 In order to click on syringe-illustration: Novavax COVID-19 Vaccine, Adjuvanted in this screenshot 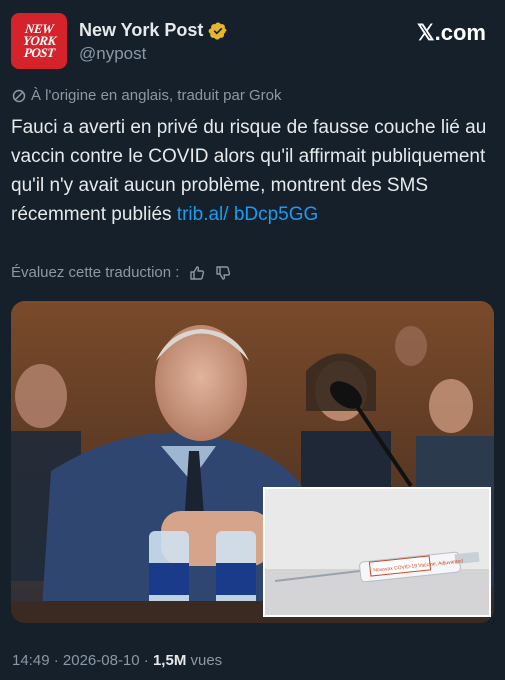, I will do `click(377, 552)`.